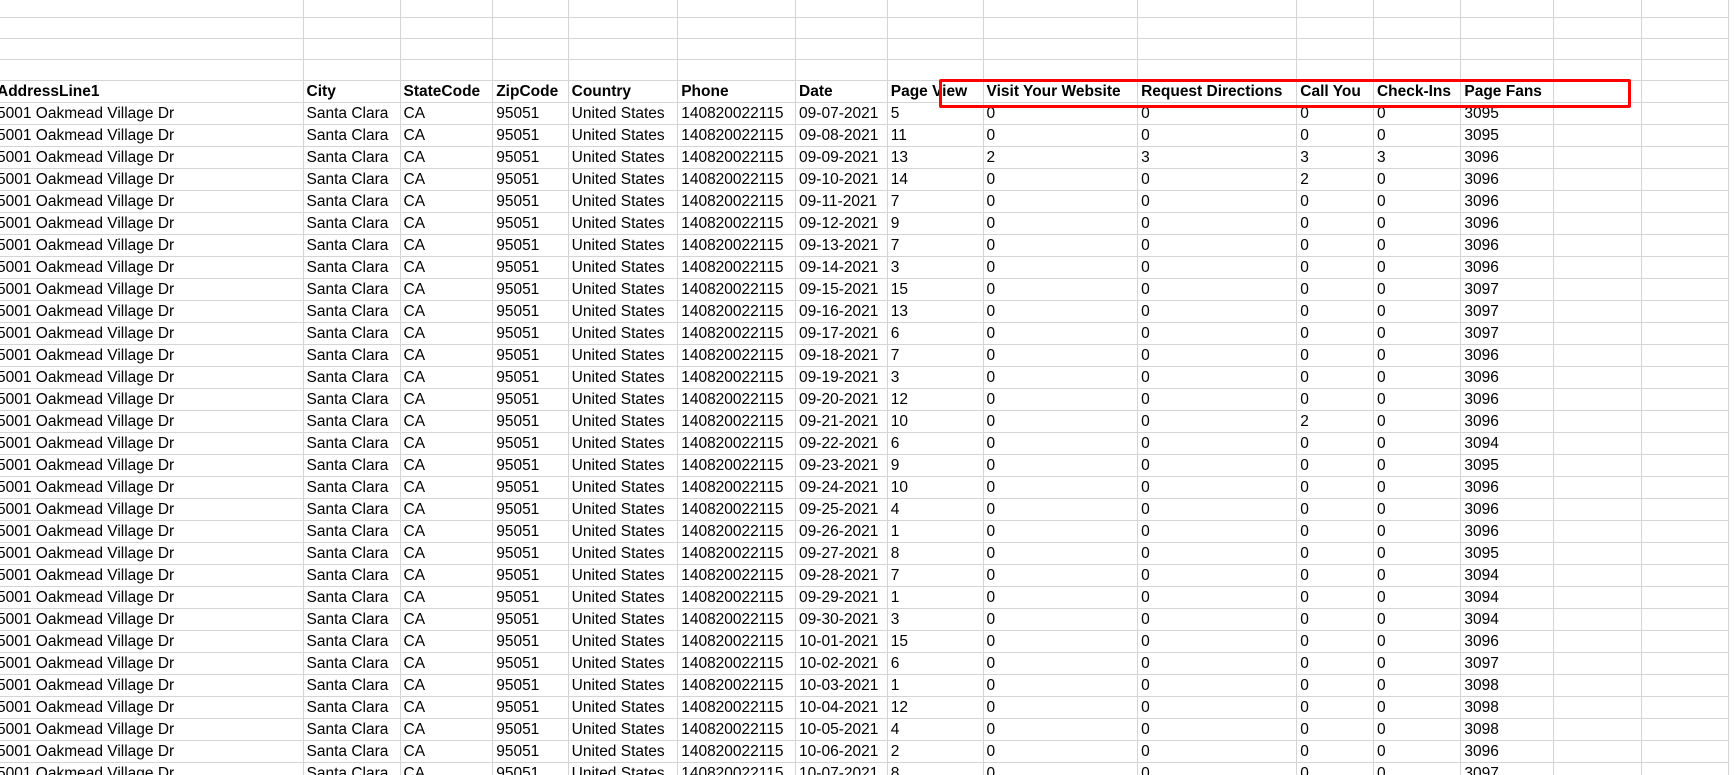 The image size is (1735, 775). Describe the element at coordinates (841, 399) in the screenshot. I see `cell: 09-20-2021` at that location.